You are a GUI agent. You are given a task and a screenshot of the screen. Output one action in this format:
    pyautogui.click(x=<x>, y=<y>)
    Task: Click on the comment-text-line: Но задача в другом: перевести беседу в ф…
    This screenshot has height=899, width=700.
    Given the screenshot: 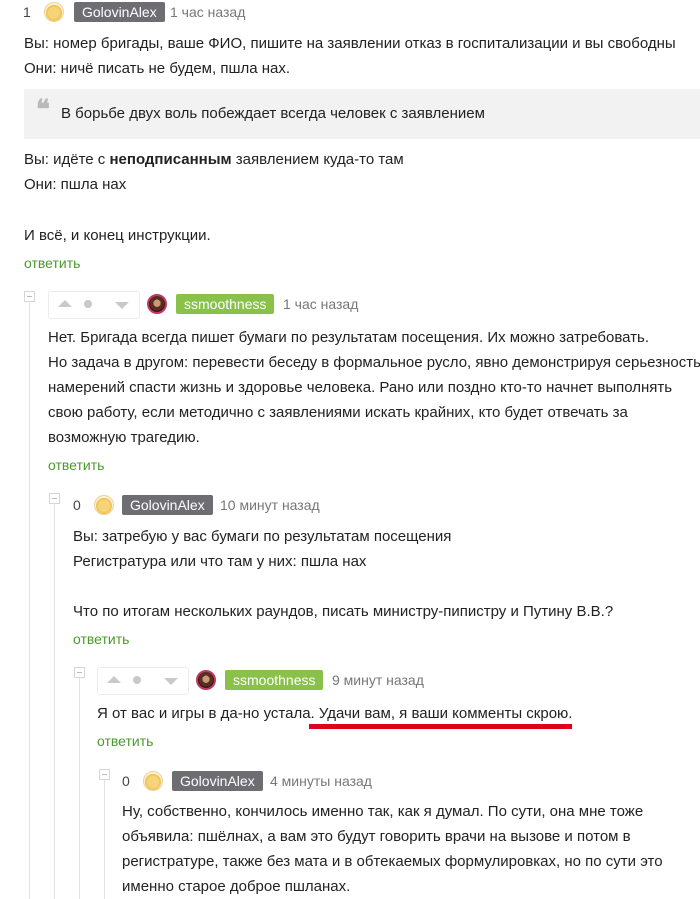 What is the action you would take?
    pyautogui.click(x=374, y=362)
    